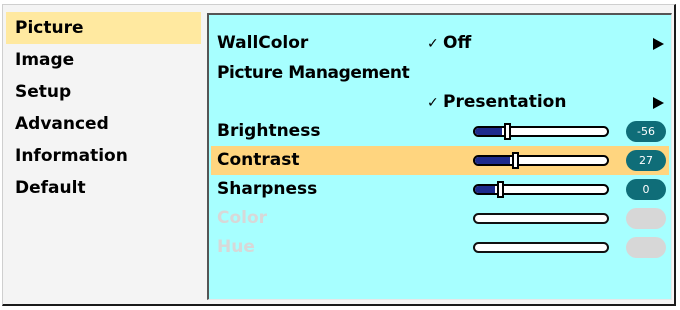  I want to click on picture-management-label: Picture Management, so click(313, 73).